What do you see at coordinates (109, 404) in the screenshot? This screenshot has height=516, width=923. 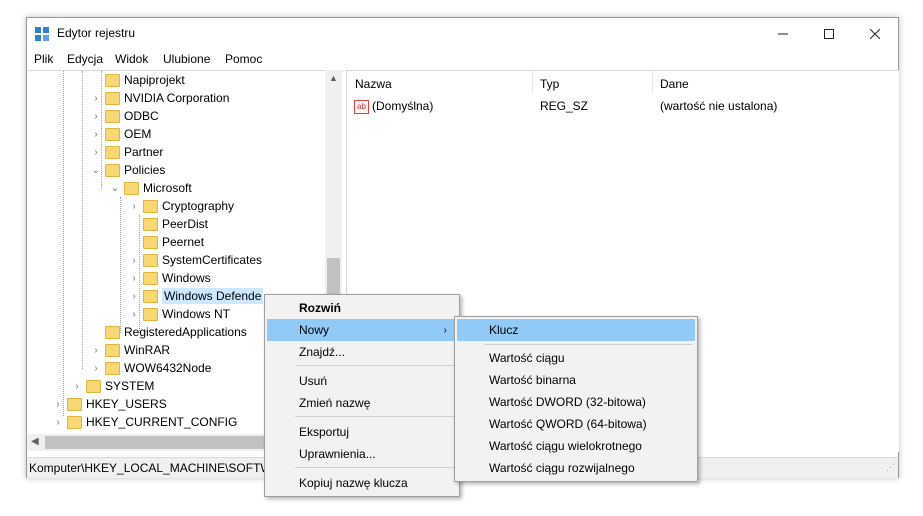 I see `tree-item: › HKEY_USERS` at bounding box center [109, 404].